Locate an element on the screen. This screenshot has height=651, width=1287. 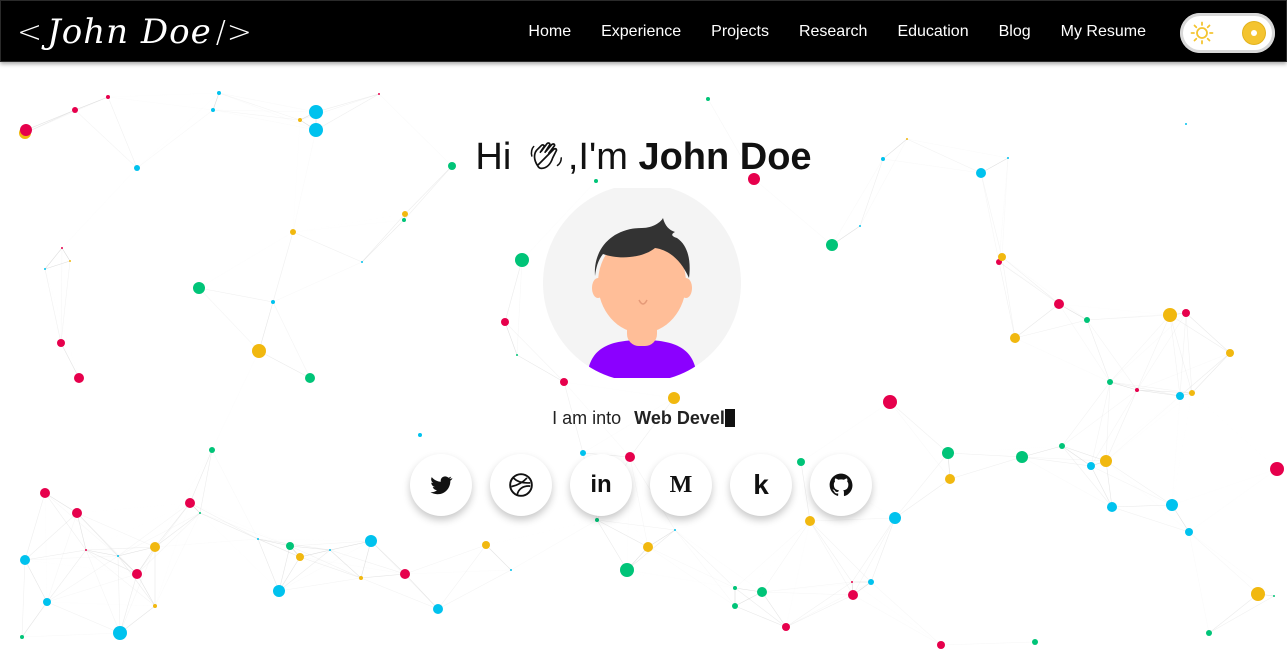
greeting-im: ,I'm is located at coordinates (597, 157).